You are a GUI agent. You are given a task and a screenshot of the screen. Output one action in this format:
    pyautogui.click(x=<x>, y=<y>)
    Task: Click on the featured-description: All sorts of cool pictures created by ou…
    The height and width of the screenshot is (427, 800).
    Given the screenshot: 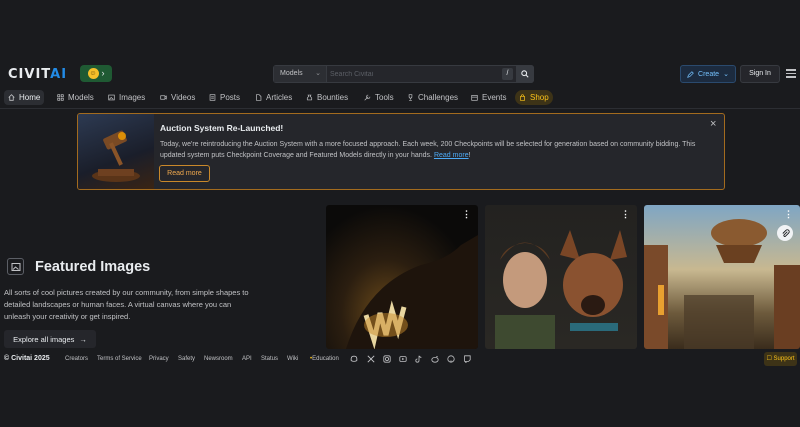 What is the action you would take?
    pyautogui.click(x=126, y=304)
    